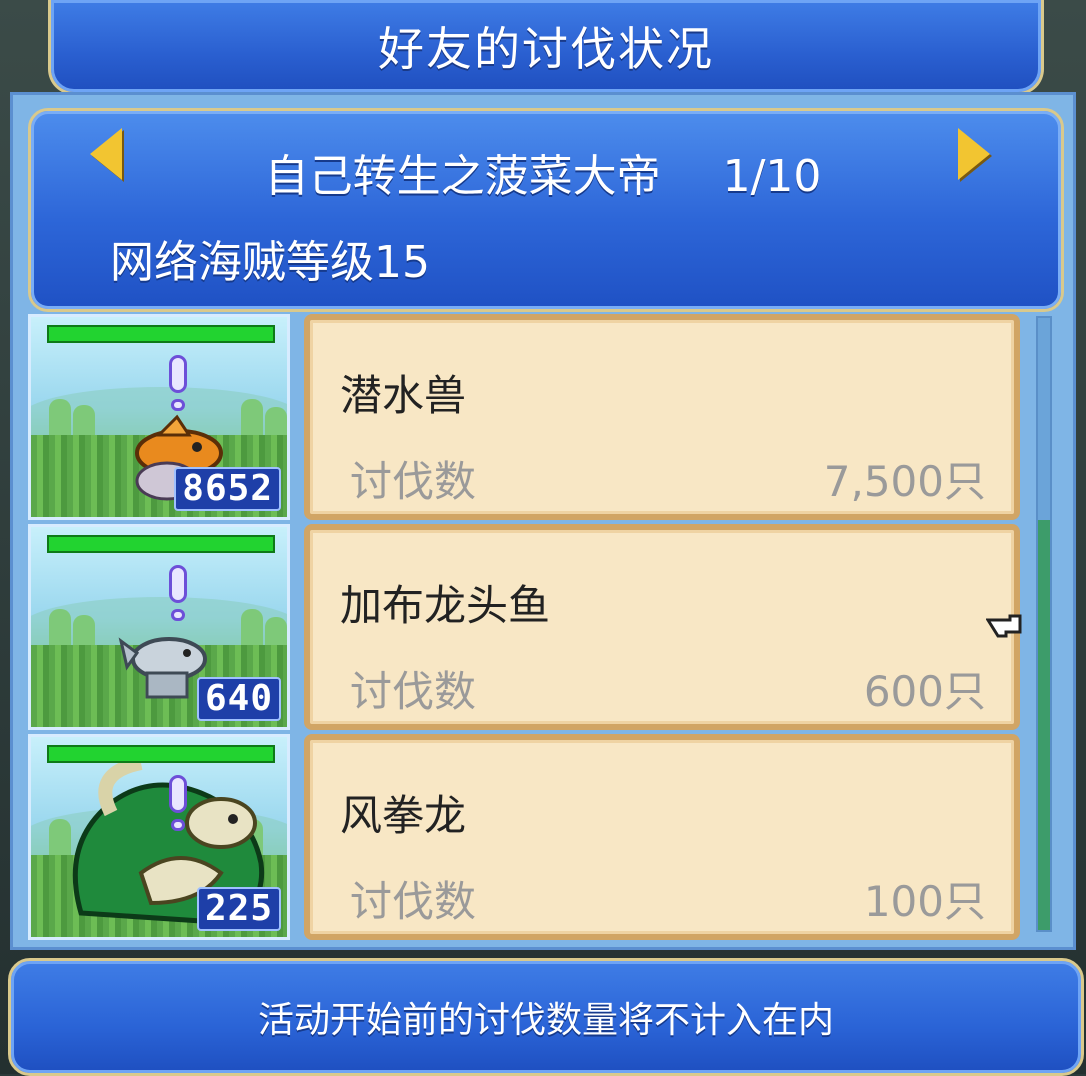  What do you see at coordinates (227, 489) in the screenshot?
I see `power-badge: 8652` at bounding box center [227, 489].